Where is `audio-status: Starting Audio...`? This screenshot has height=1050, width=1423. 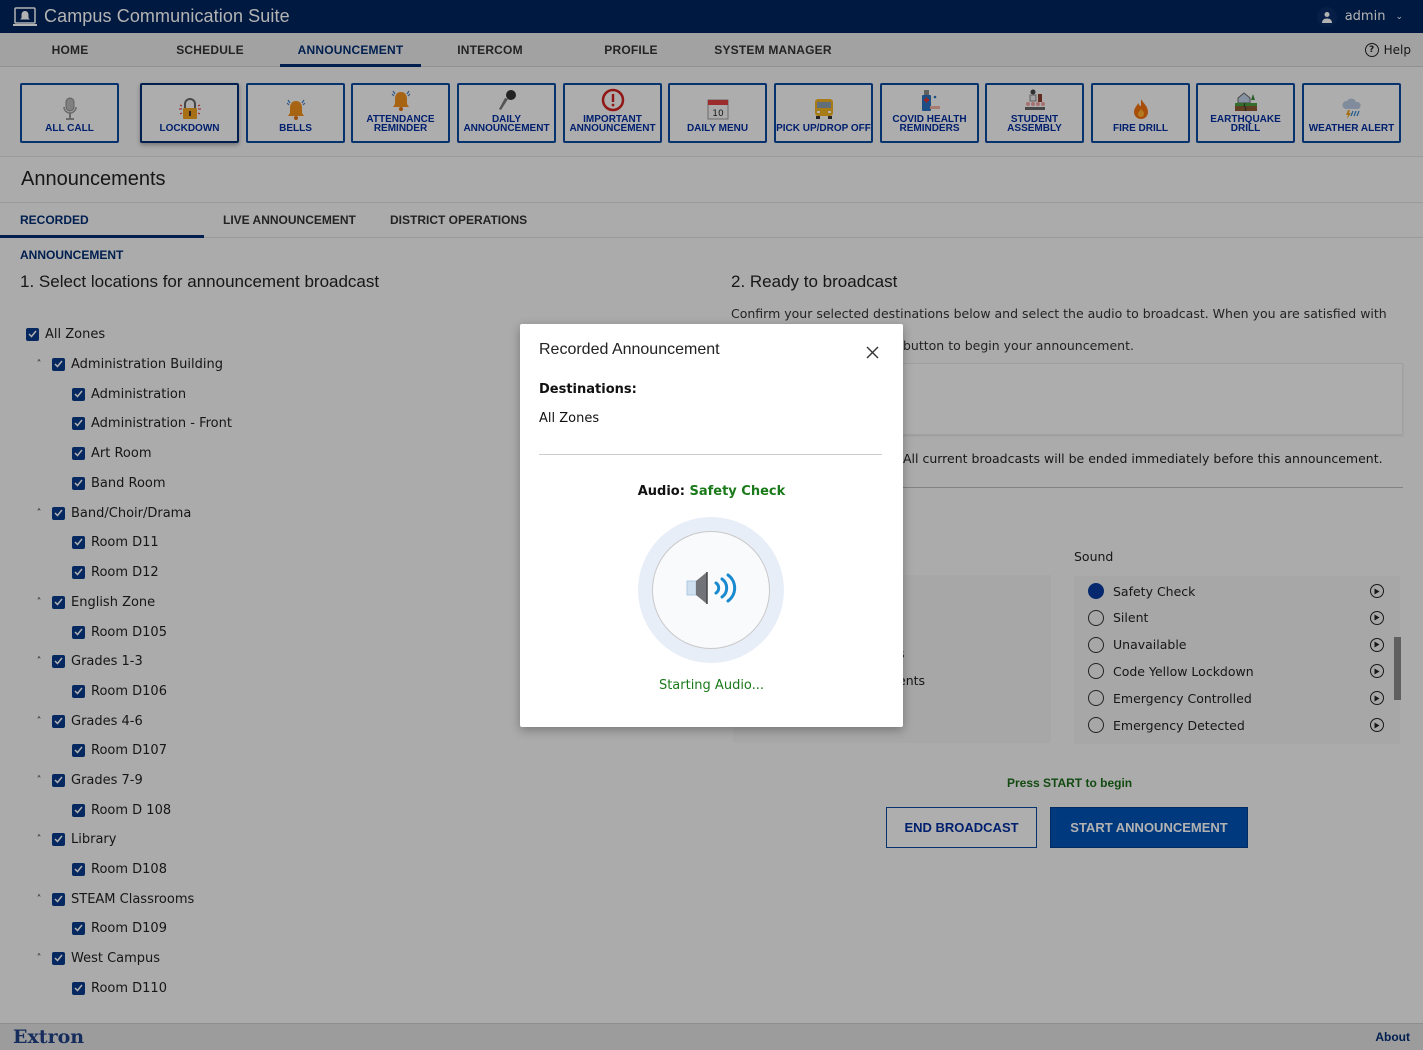 audio-status: Starting Audio... is located at coordinates (711, 685).